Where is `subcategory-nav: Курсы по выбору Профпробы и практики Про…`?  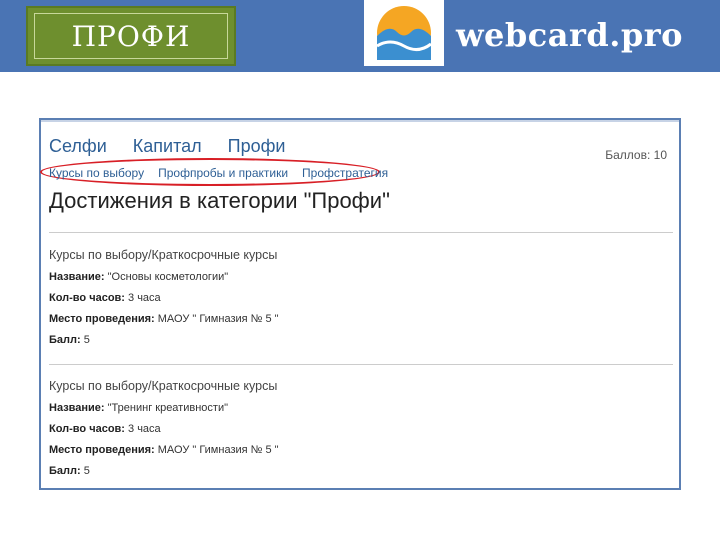 subcategory-nav: Курсы по выбору Профпробы и практики Про… is located at coordinates (218, 173).